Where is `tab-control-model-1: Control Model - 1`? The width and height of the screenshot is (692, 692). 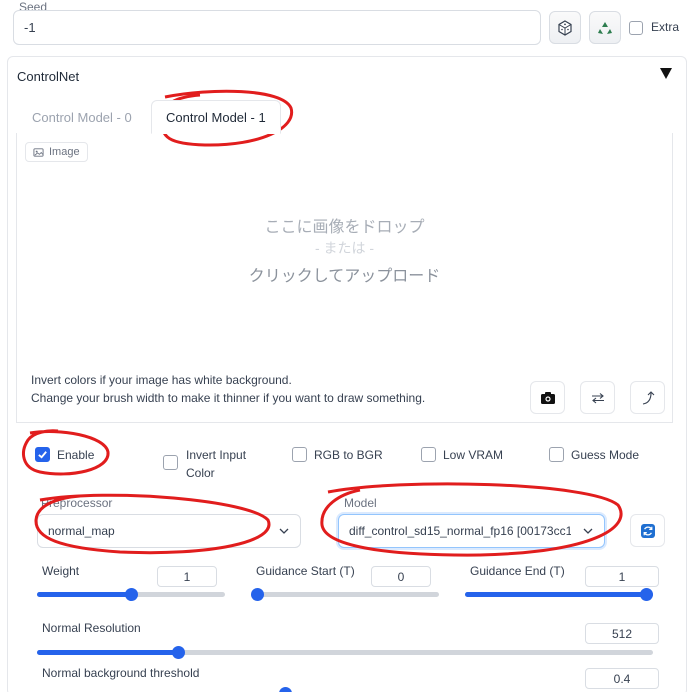 tab-control-model-1: Control Model - 1 is located at coordinates (216, 117).